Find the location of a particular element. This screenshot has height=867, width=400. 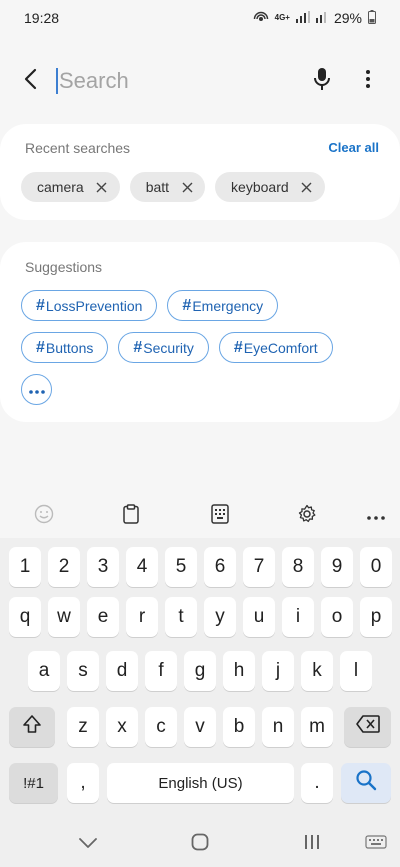

home-icon is located at coordinates (200, 844).